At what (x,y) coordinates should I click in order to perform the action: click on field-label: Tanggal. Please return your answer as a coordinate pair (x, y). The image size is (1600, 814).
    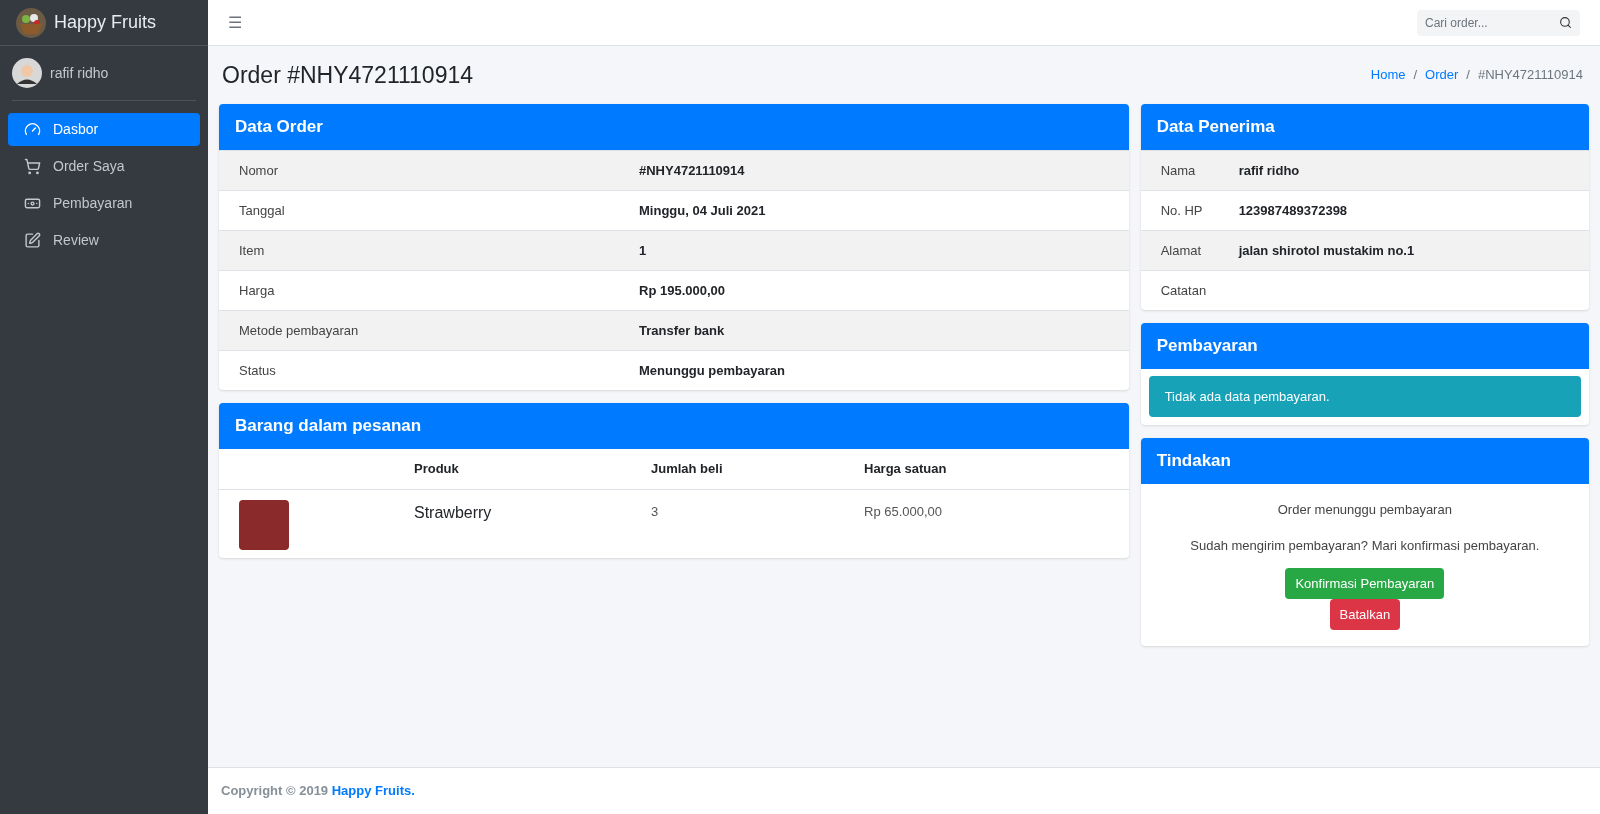
    Looking at the image, I should click on (262, 210).